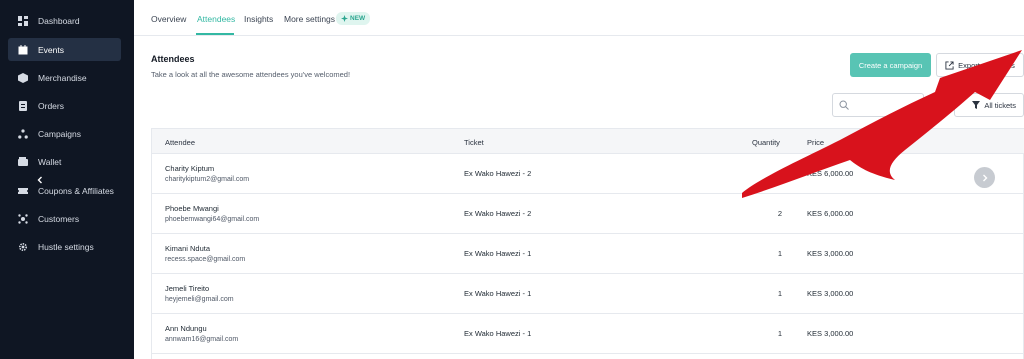  I want to click on events-icon, so click(23, 50).